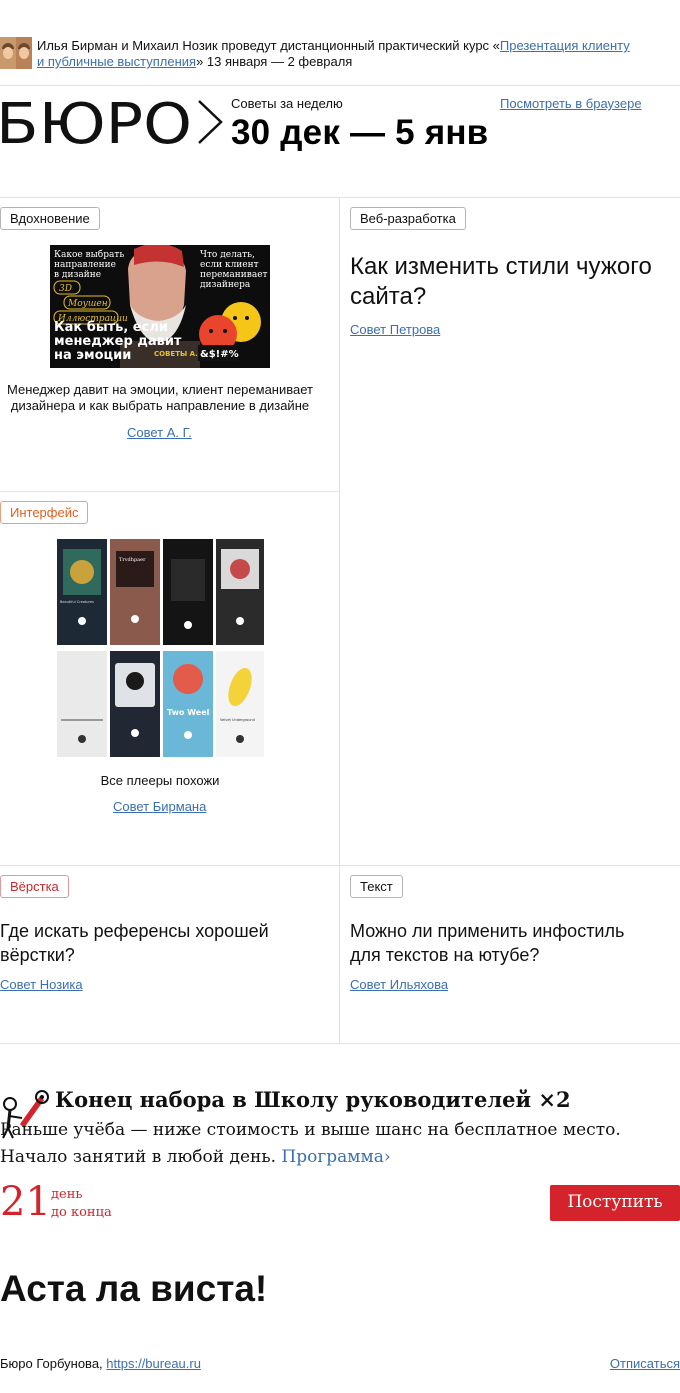  Describe the element at coordinates (25, 1202) in the screenshot. I see `days-left-number: 21` at that location.